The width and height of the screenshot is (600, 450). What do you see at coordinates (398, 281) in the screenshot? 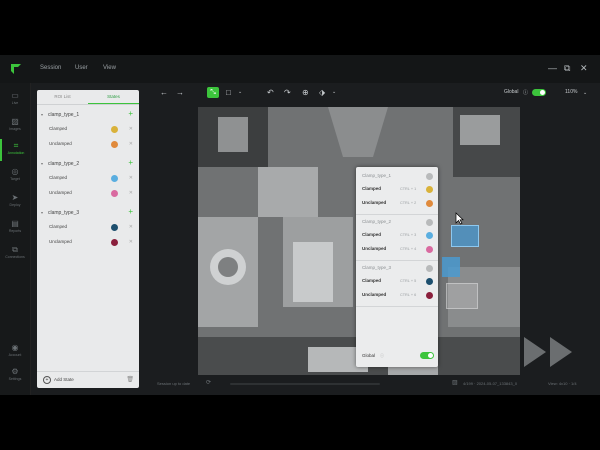
I see `popup-state-option: Clamped CTRL + 5` at bounding box center [398, 281].